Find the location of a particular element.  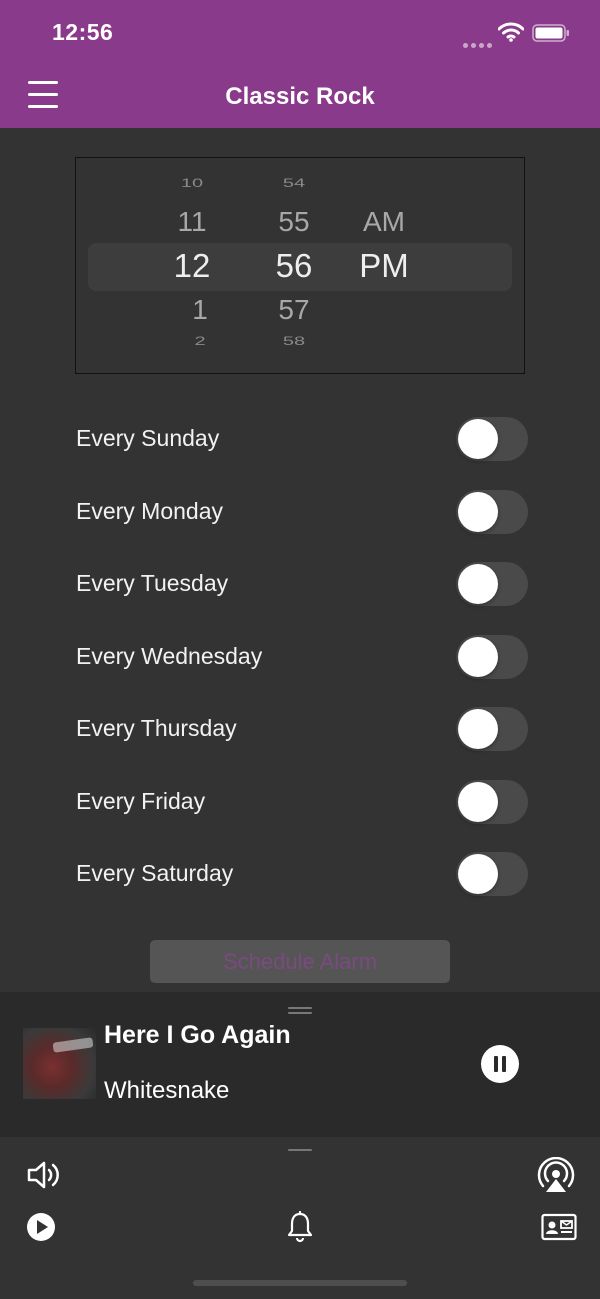

period-option: AM is located at coordinates (384, 222).